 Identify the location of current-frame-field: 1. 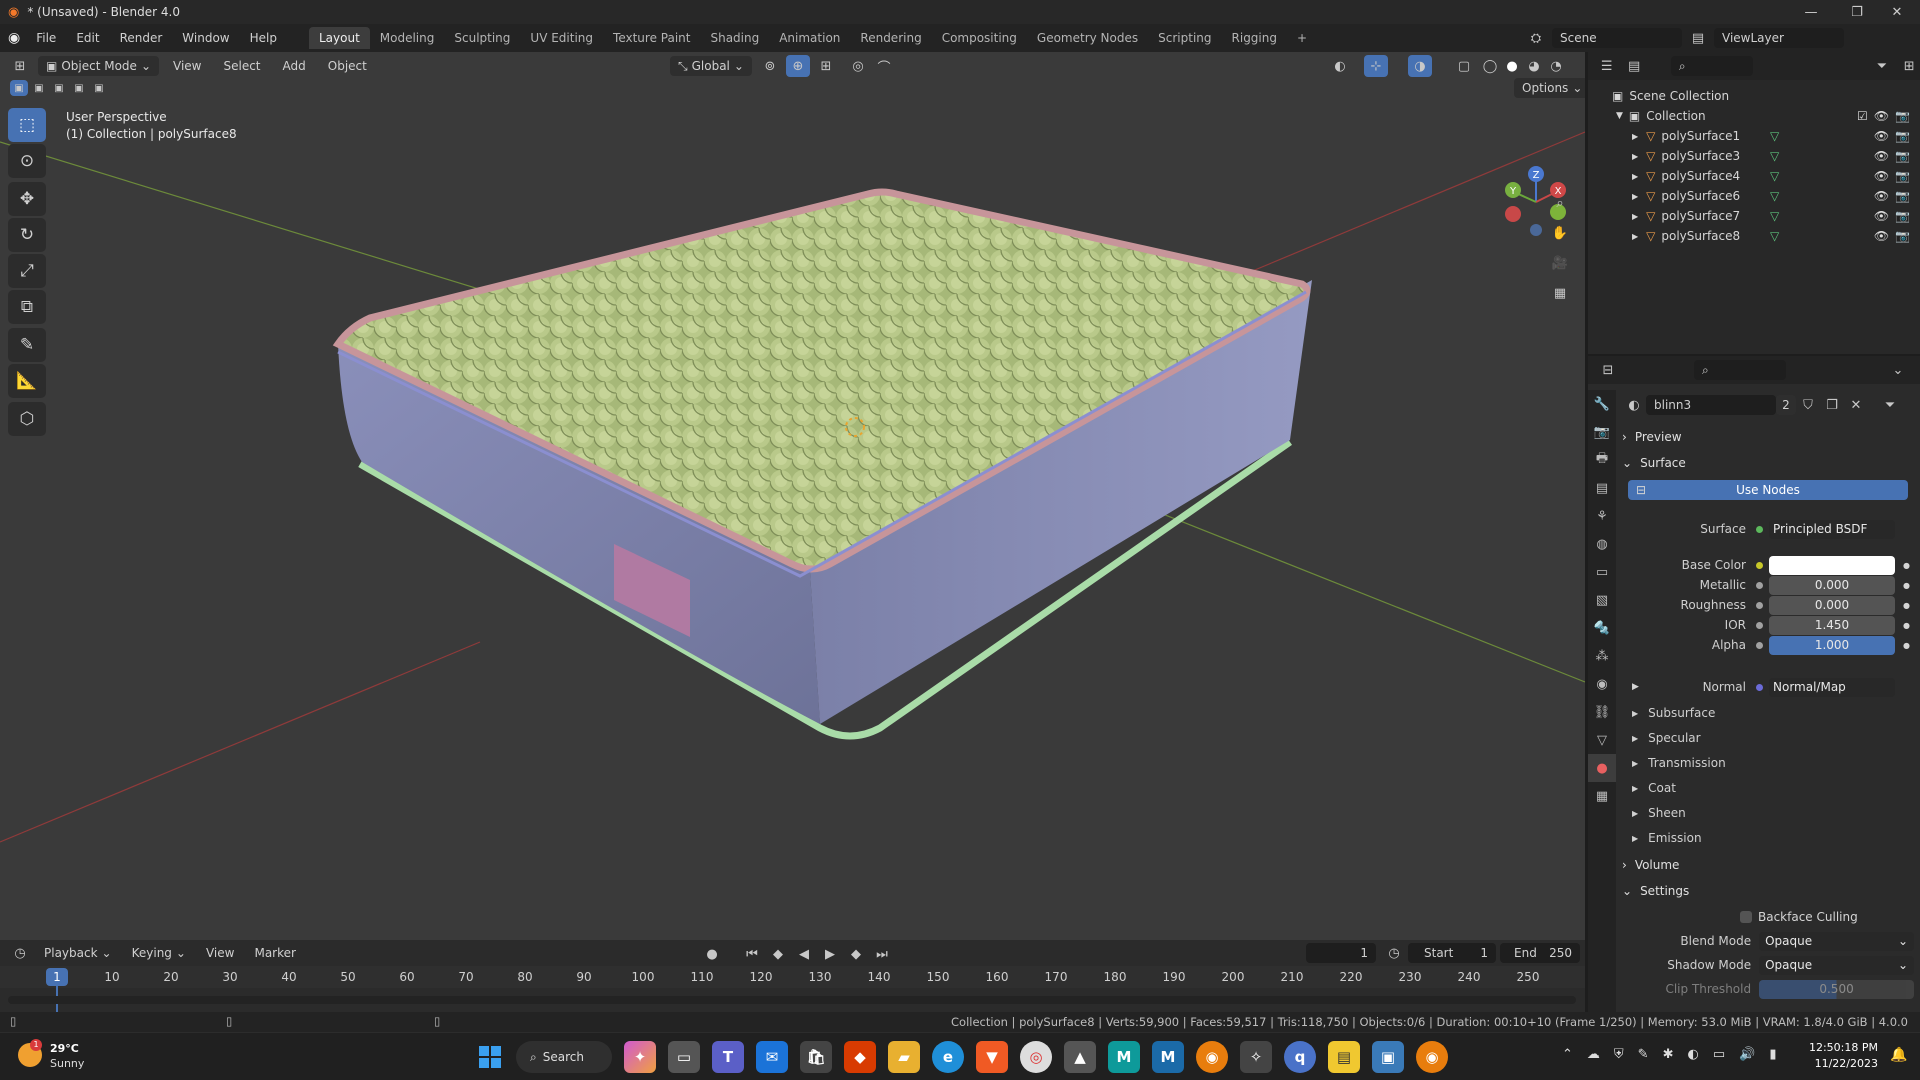
(1341, 953).